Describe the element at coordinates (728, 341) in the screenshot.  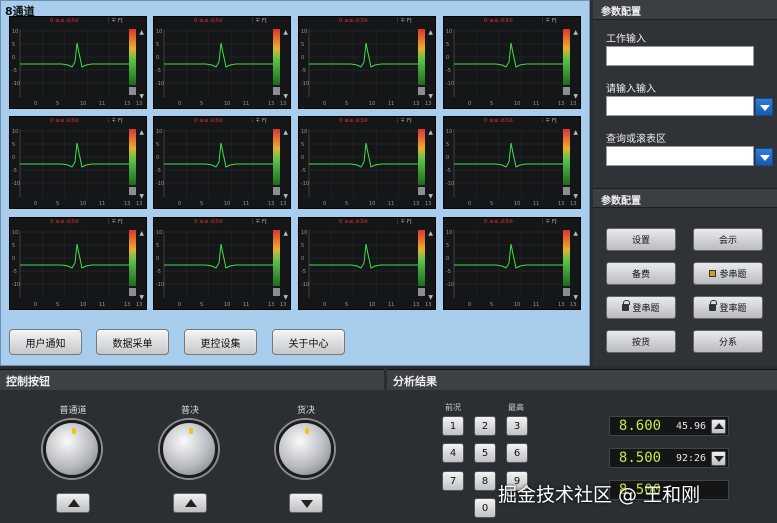
I see `config-button-system: 分系` at that location.